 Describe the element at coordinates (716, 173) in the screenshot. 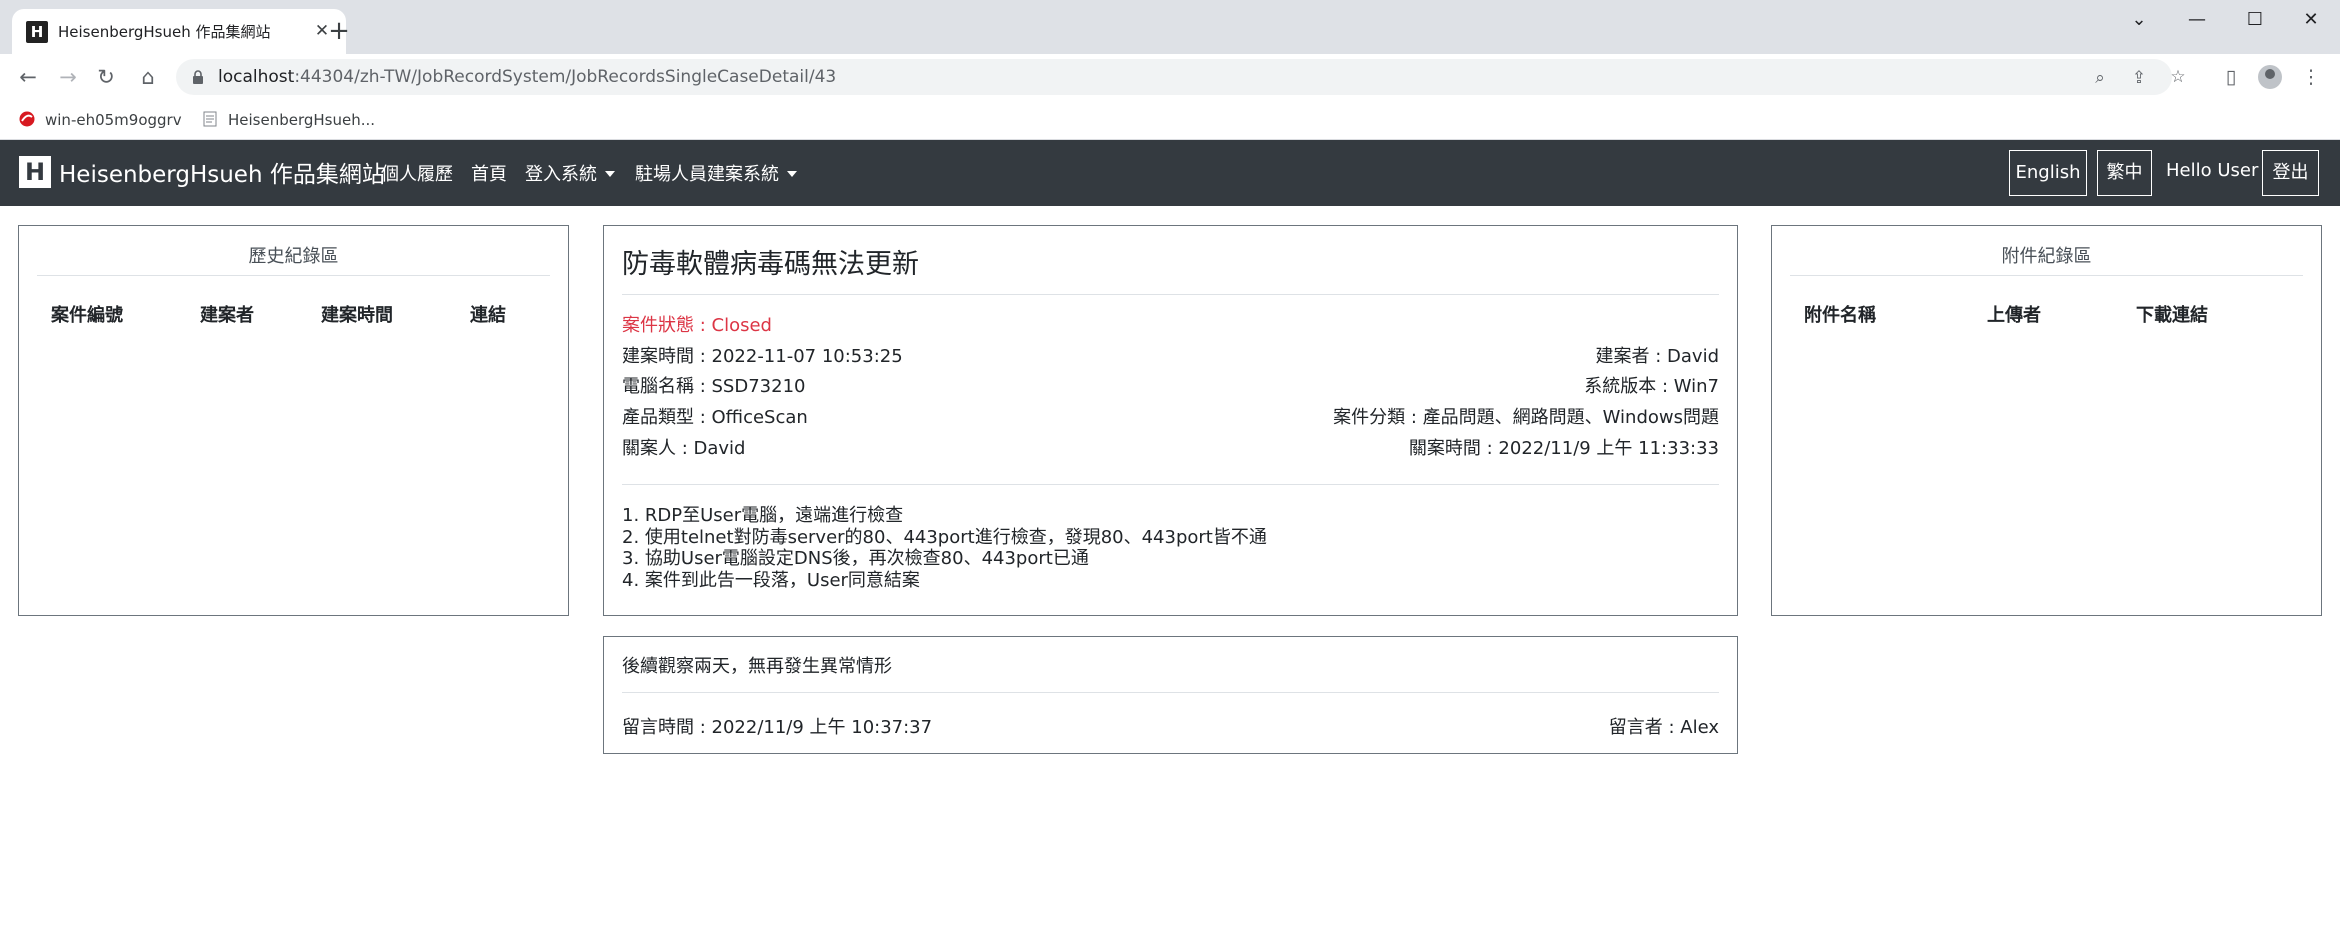

I see `nav-case-system-dropdown: 駐場人員建案系統` at that location.